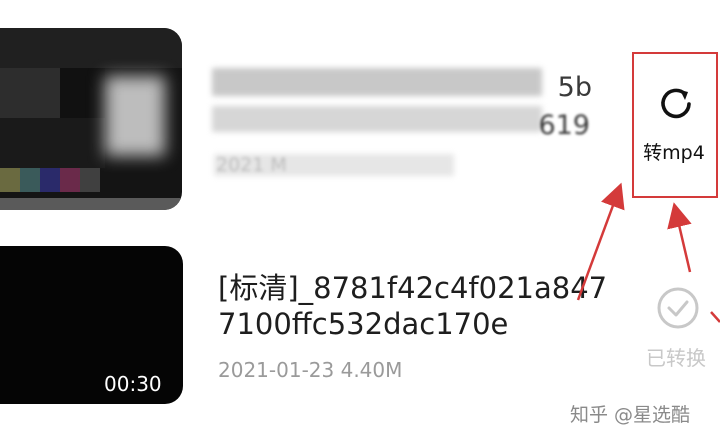 This screenshot has width=720, height=442. I want to click on item-meta-fragment: 2021 M, so click(251, 165).